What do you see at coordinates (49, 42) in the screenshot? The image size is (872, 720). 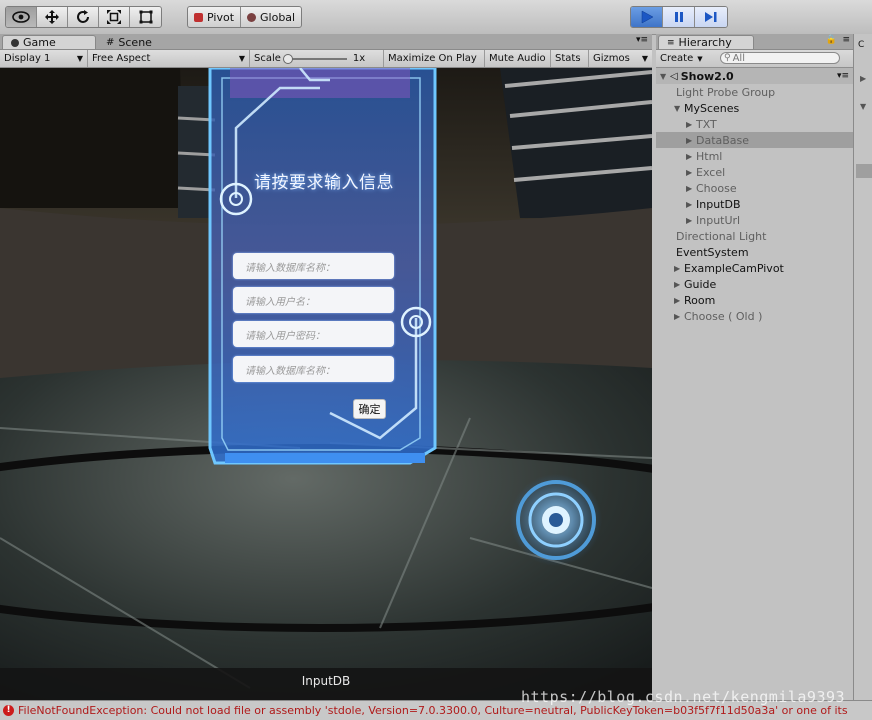 I see `tab-game: Game` at bounding box center [49, 42].